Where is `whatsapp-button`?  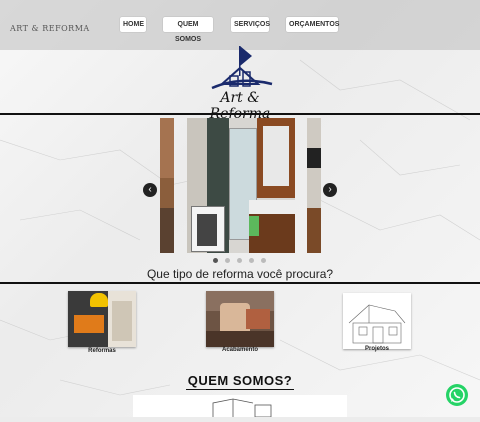 whatsapp-button is located at coordinates (457, 395).